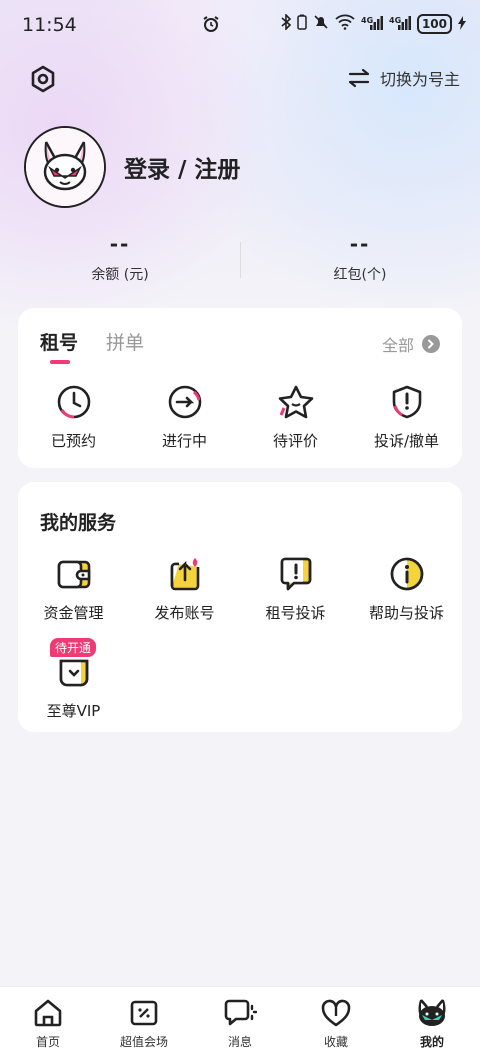 The image size is (480, 1058). I want to click on account-stats: -- 余额 (元) -- 红包(个), so click(240, 262).